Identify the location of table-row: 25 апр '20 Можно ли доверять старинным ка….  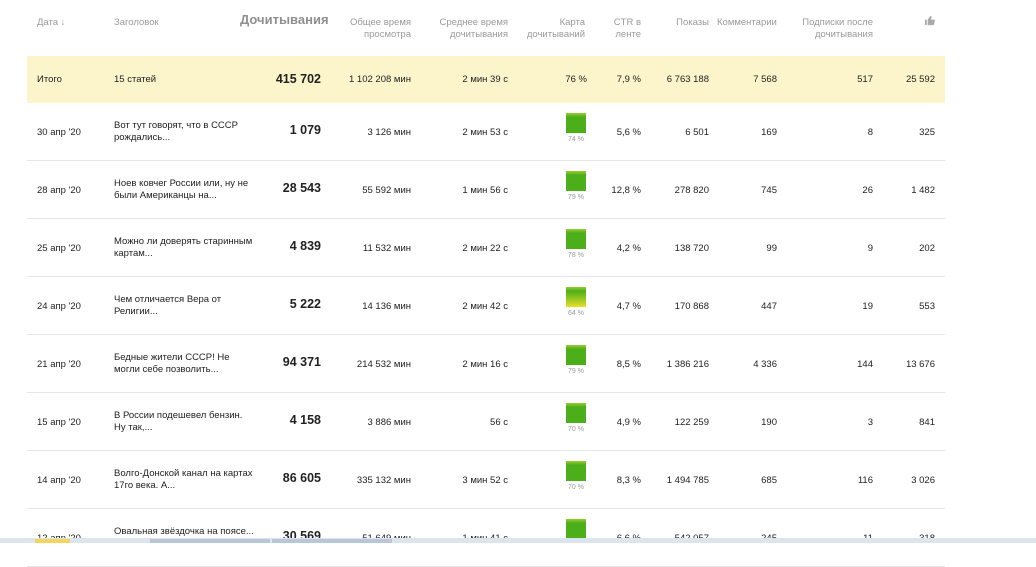
(486, 248).